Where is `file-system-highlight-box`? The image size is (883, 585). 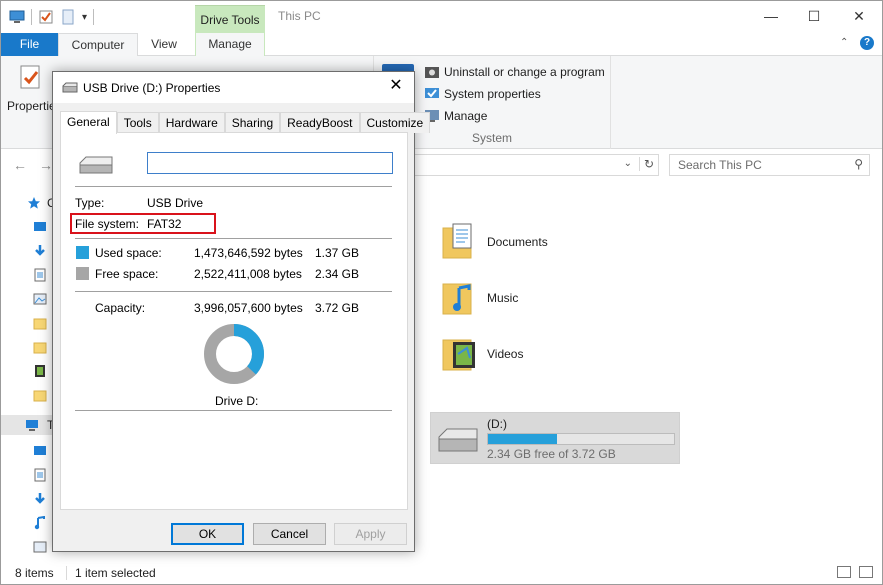 file-system-highlight-box is located at coordinates (143, 223).